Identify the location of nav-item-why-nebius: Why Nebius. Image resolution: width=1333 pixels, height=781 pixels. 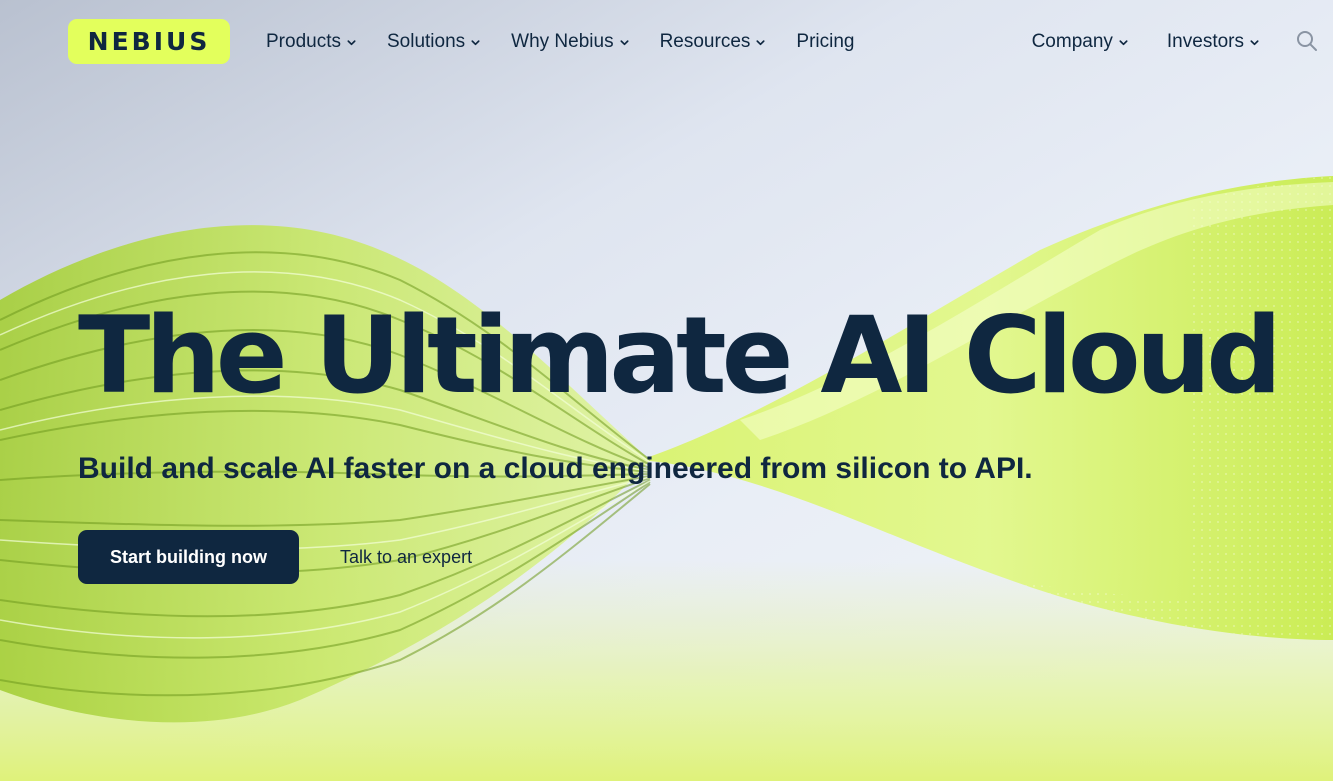
(570, 42).